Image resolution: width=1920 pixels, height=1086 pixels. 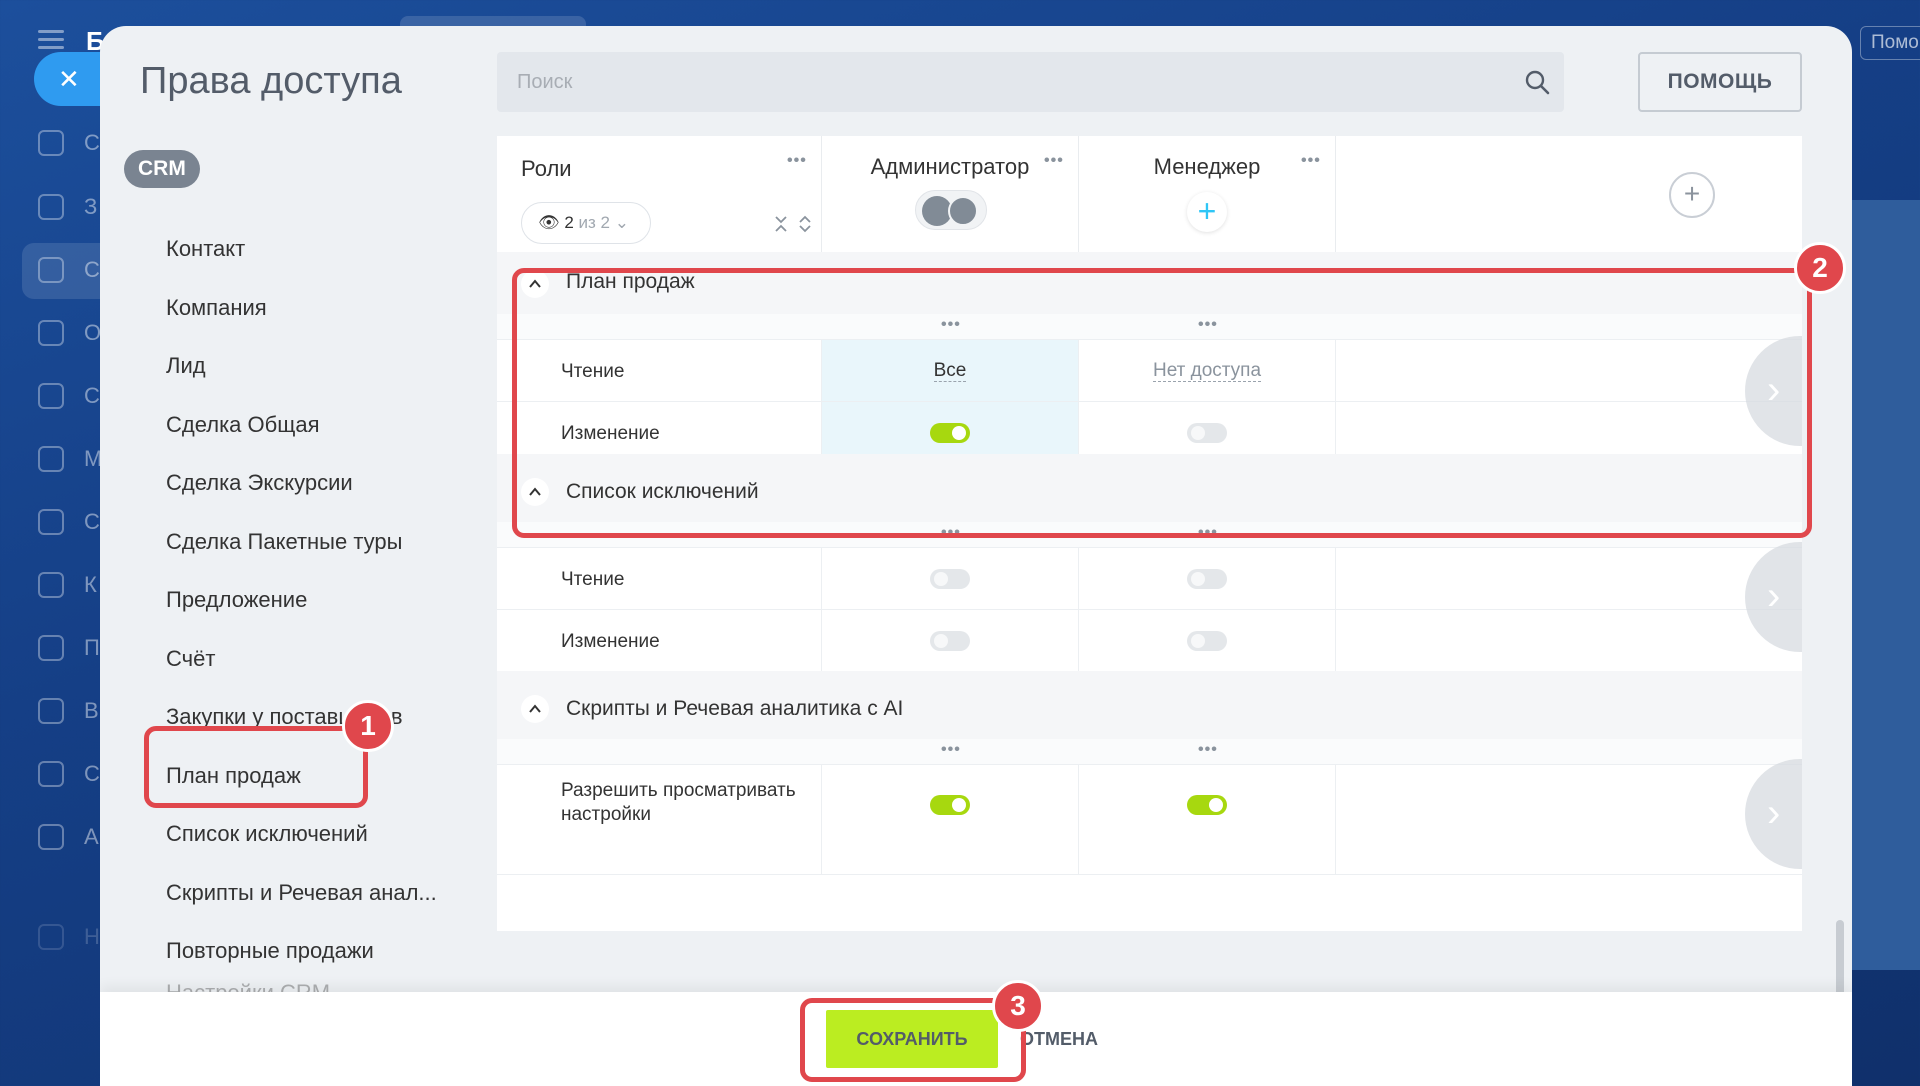 What do you see at coordinates (326, 600) in the screenshot?
I see `nav-item-quote: Предложение` at bounding box center [326, 600].